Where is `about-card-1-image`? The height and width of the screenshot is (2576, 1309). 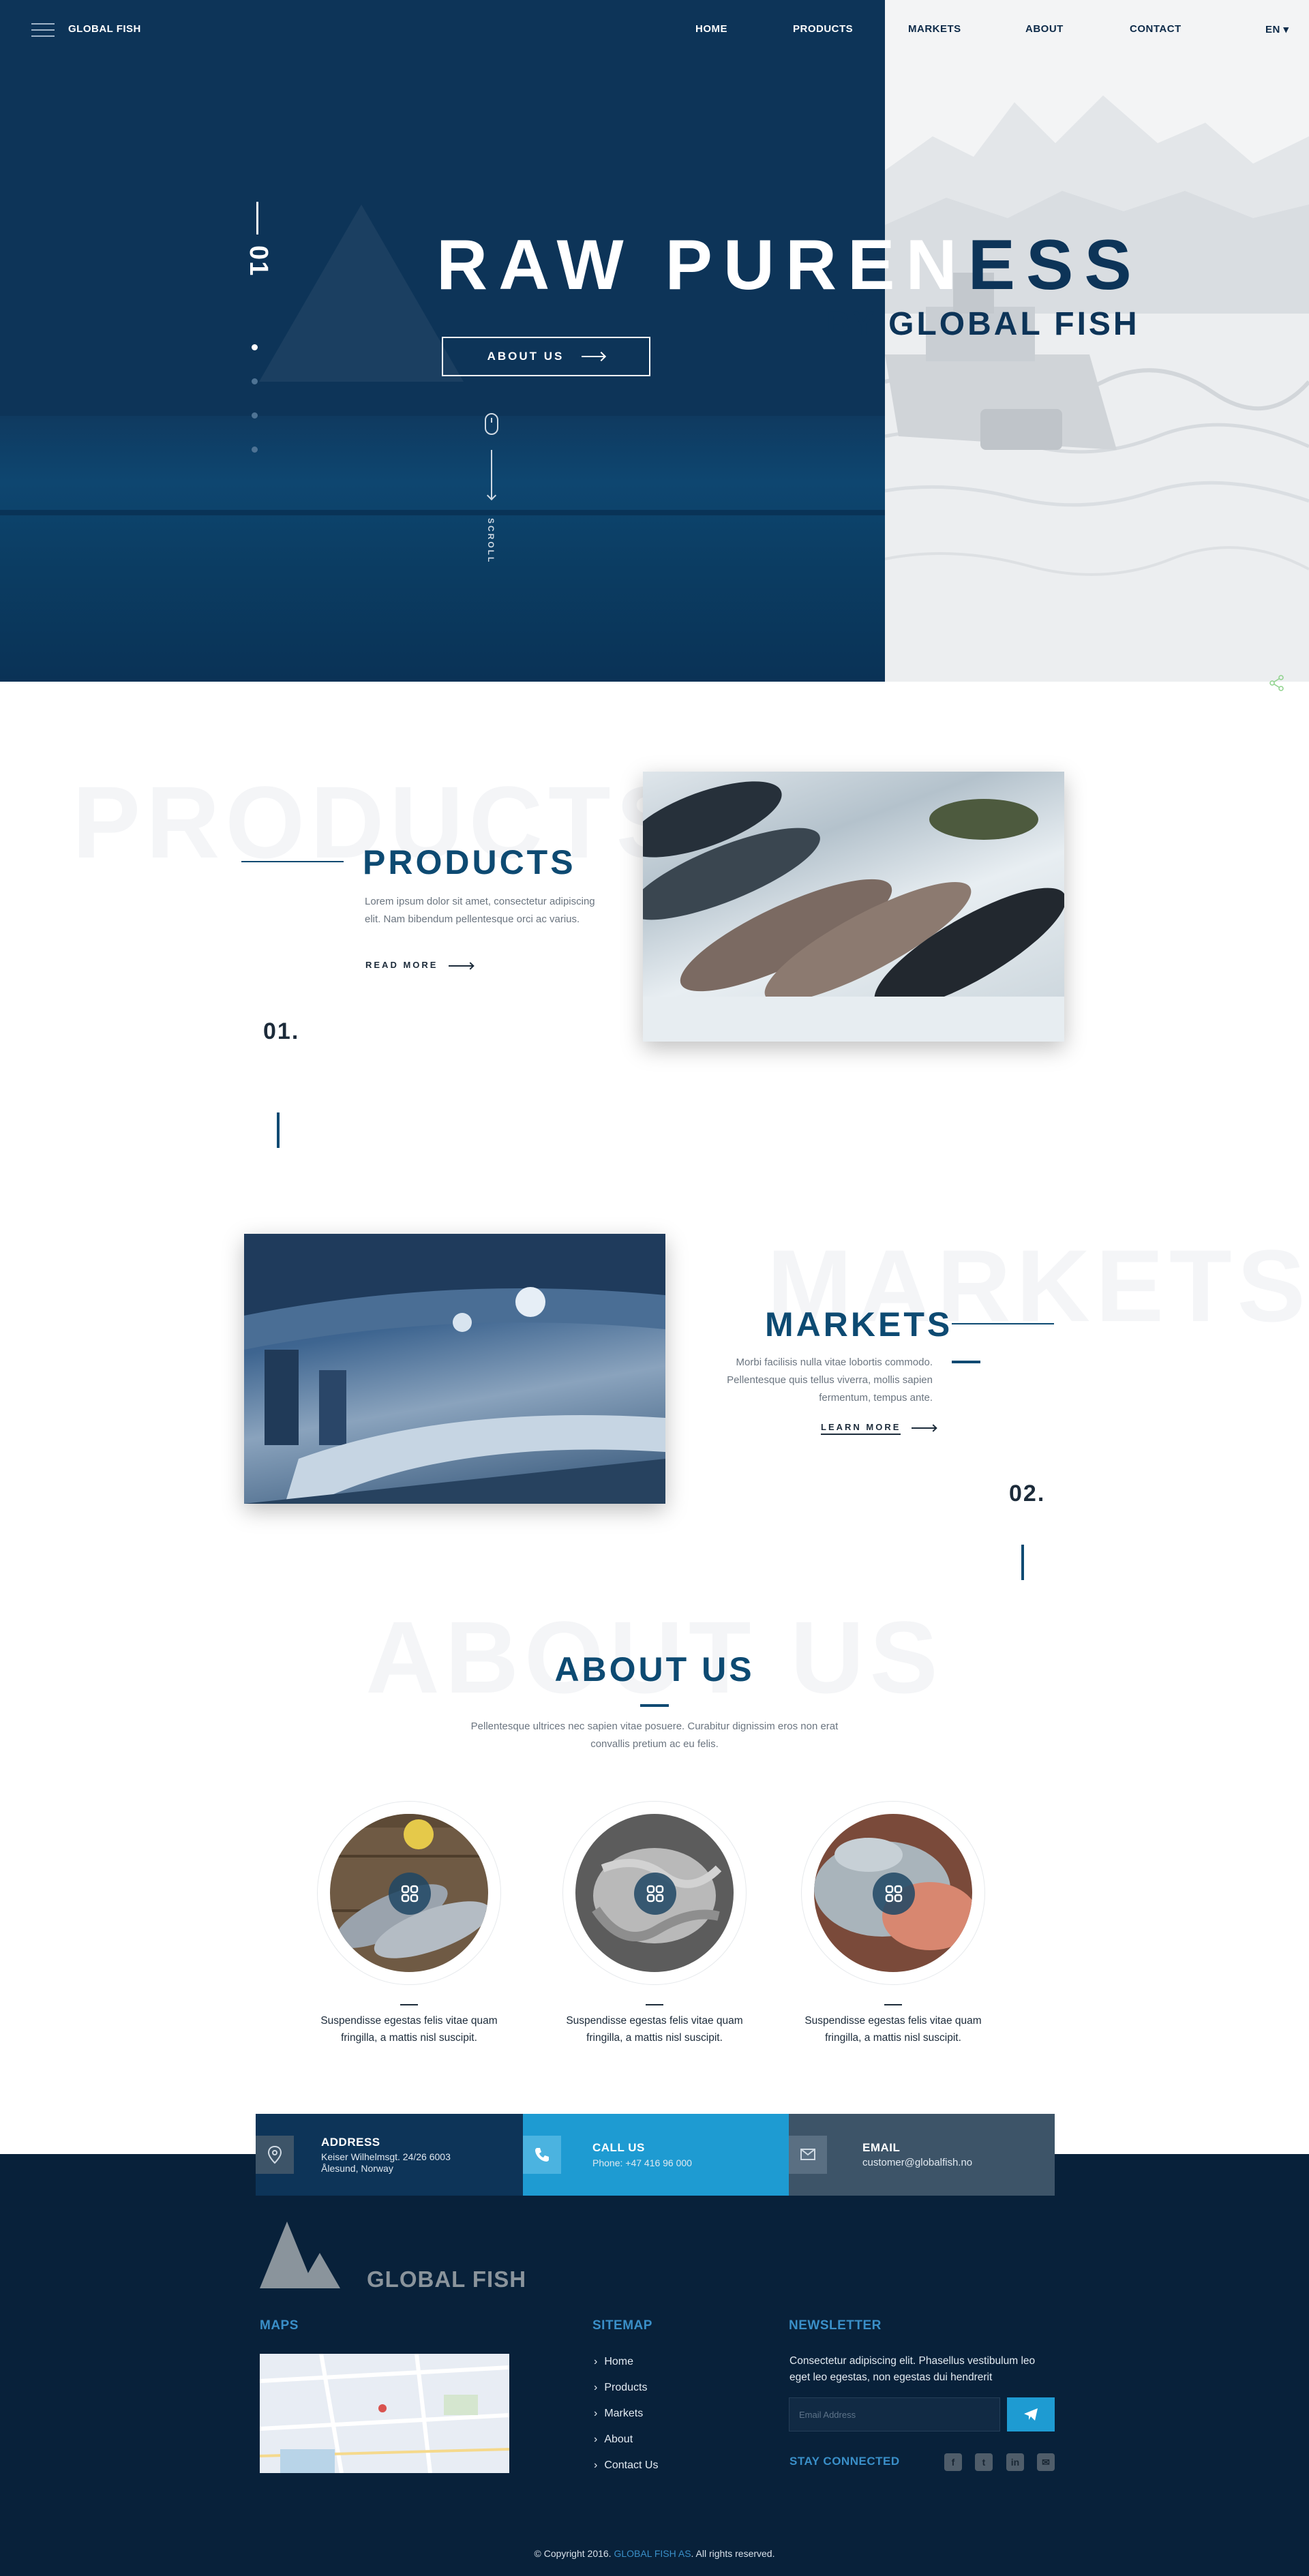 about-card-1-image is located at coordinates (409, 1893).